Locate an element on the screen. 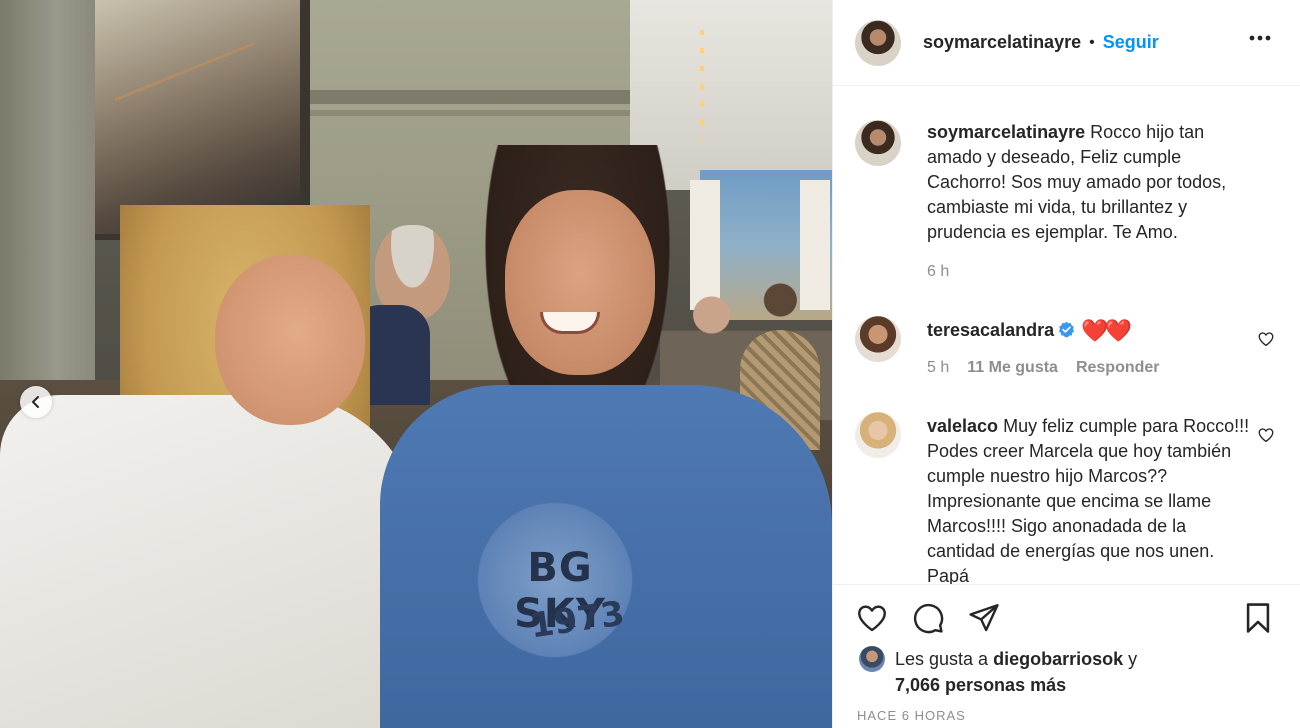 This screenshot has height=728, width=1300. author-username: soymarcelatinayre is located at coordinates (1002, 42).